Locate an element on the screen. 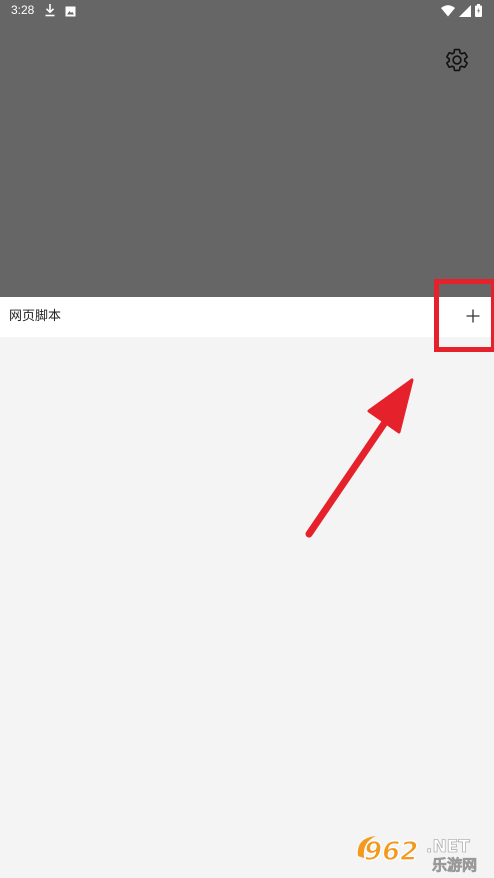 This screenshot has height=878, width=494. status-time: 3:28 is located at coordinates (23, 10).